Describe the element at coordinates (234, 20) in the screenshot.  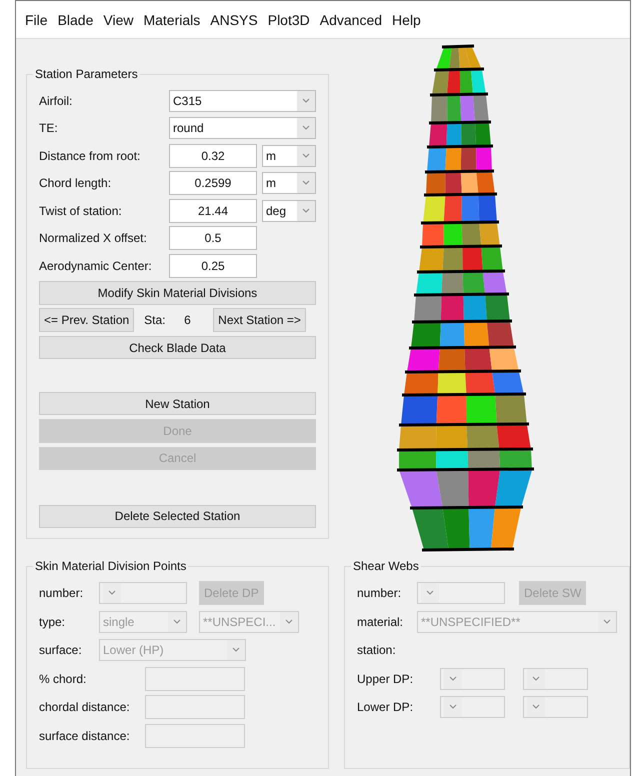
I see `menu-item: ANSYS` at that location.